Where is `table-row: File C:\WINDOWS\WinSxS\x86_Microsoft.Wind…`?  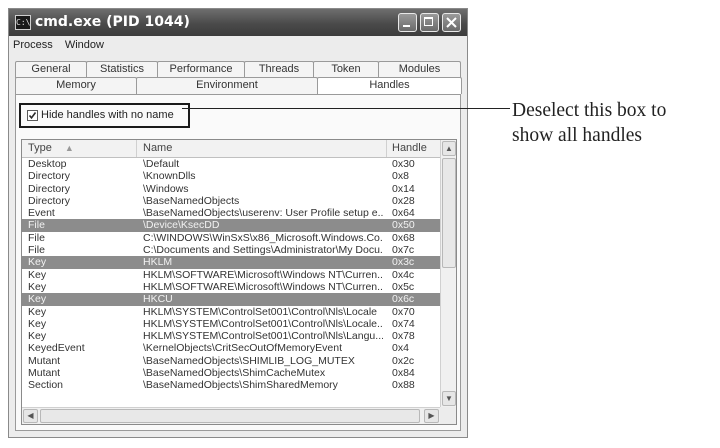
table-row: File C:\WINDOWS\WinSxS\x86_Microsoft.Wind… is located at coordinates (231, 238).